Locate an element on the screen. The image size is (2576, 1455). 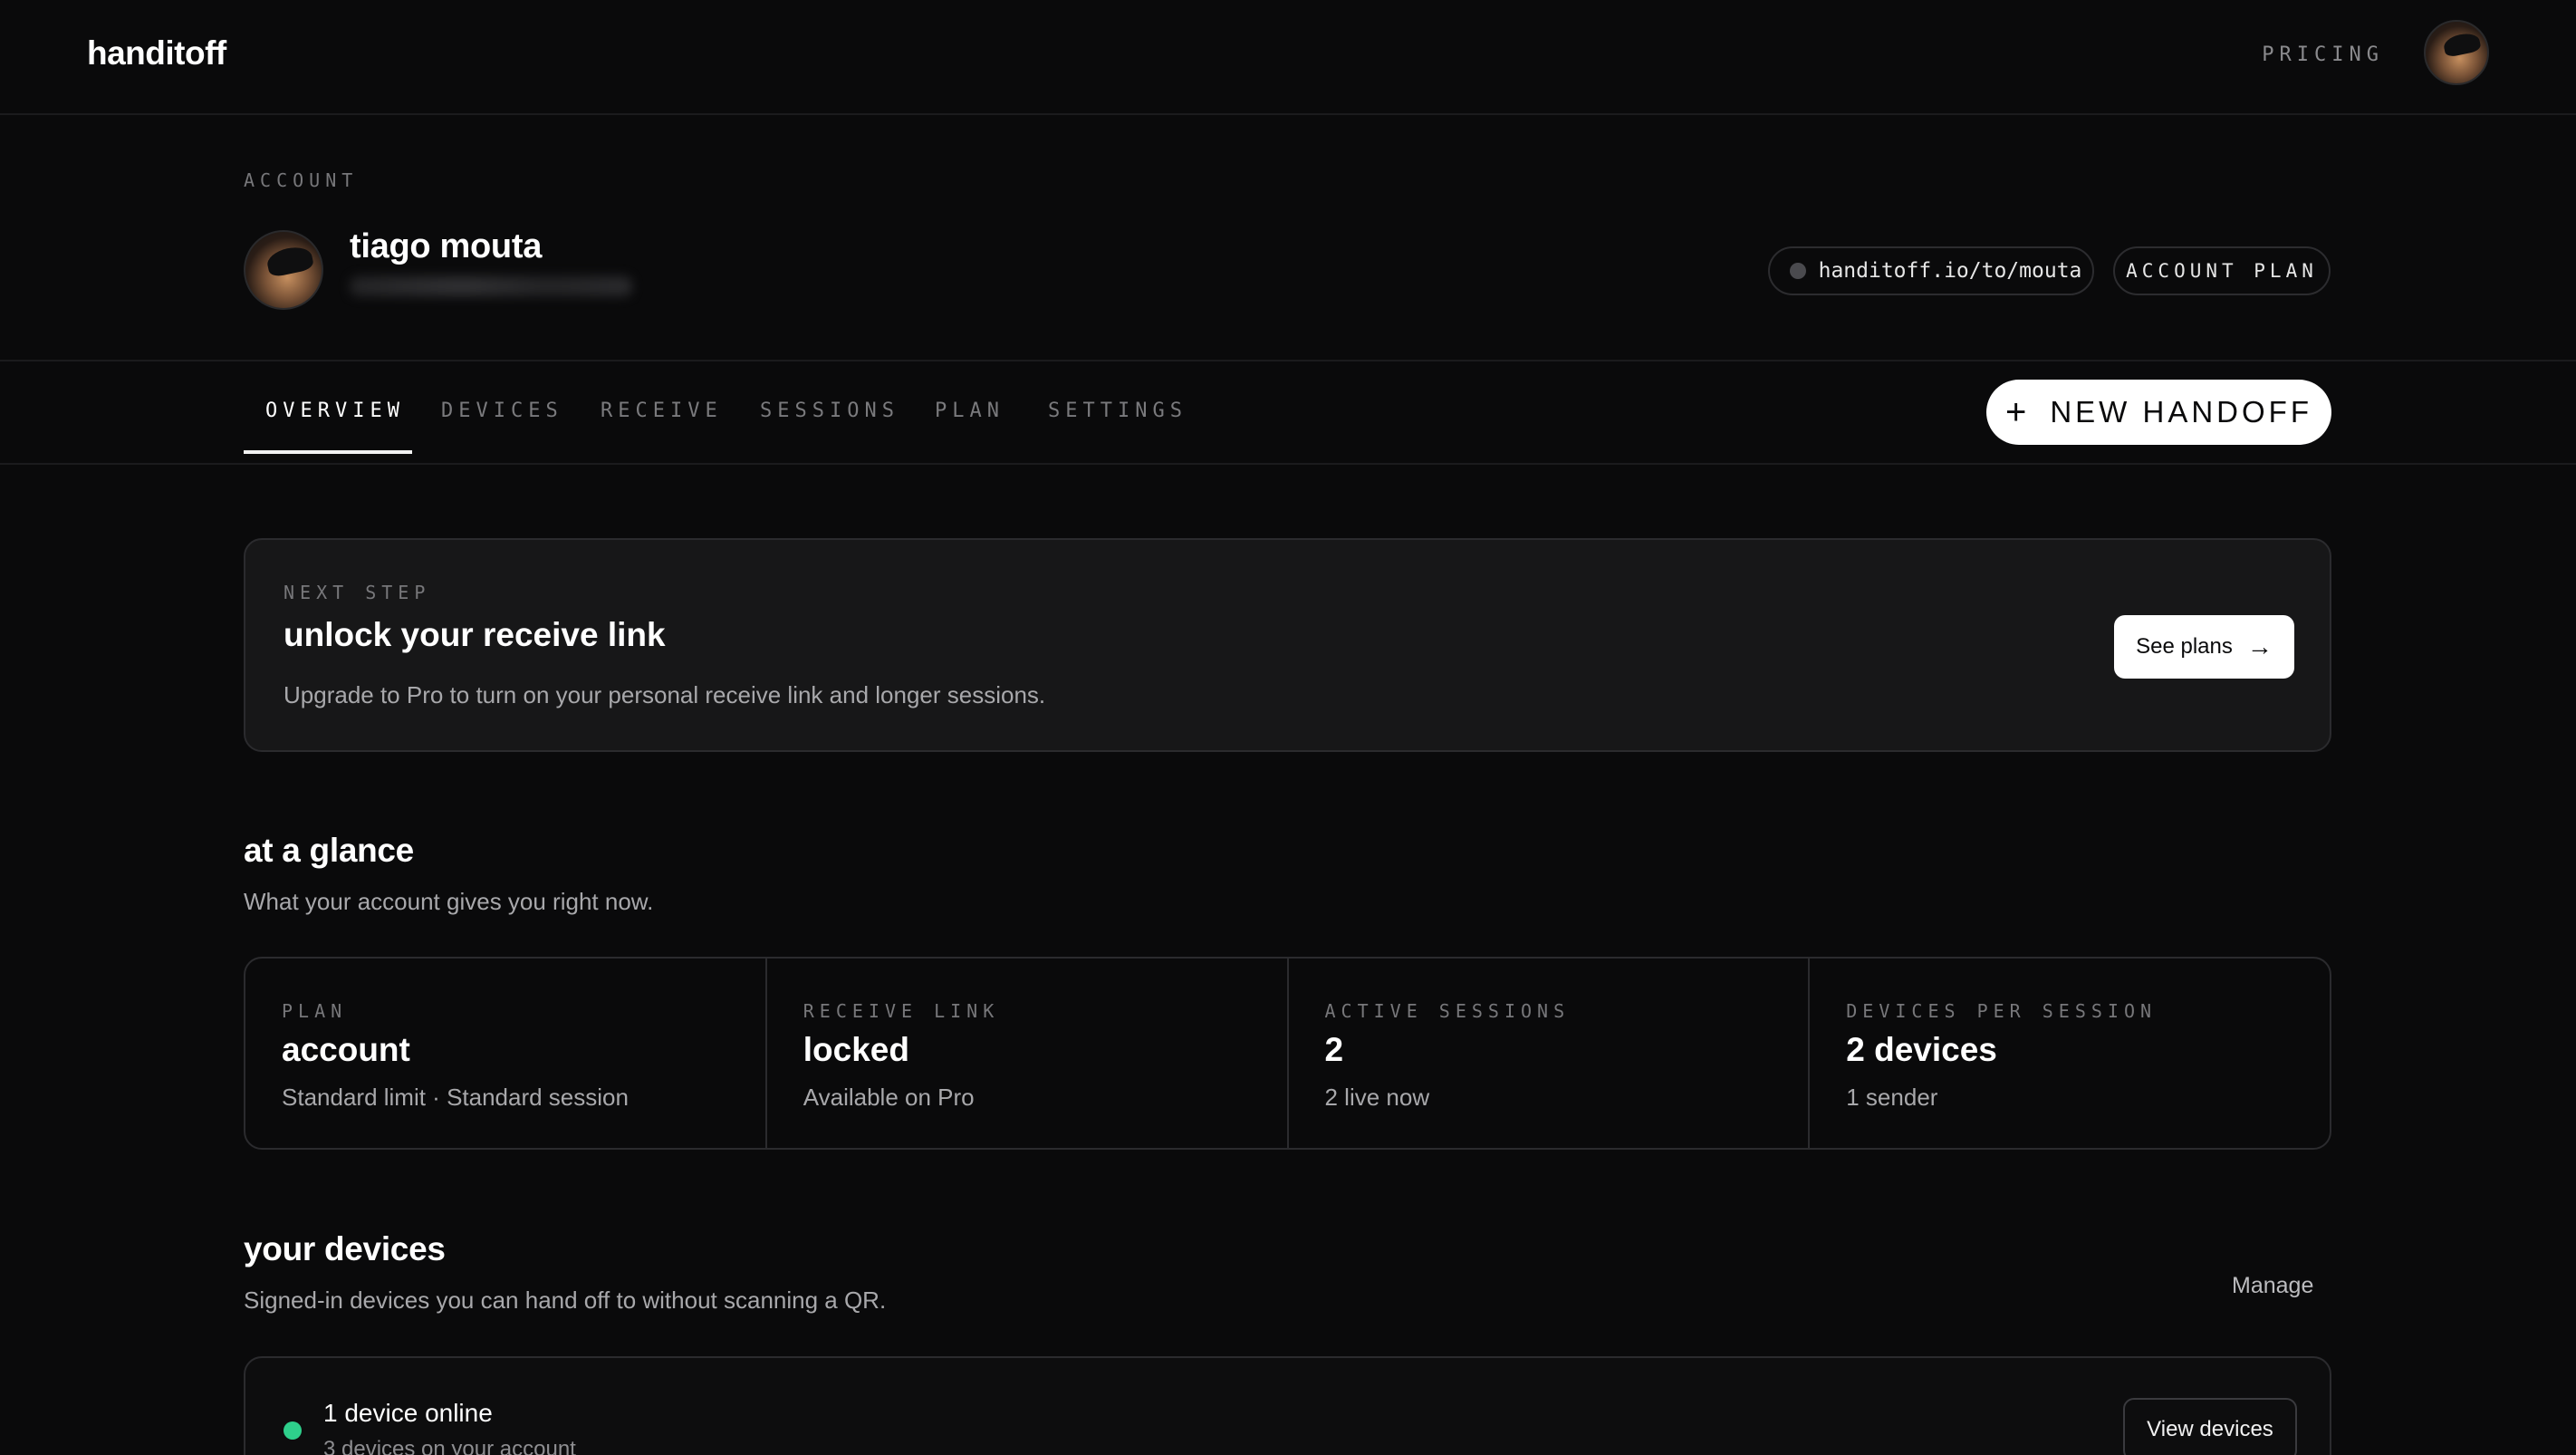
top-bar: handitoff PRICING is located at coordinates (1288, 57).